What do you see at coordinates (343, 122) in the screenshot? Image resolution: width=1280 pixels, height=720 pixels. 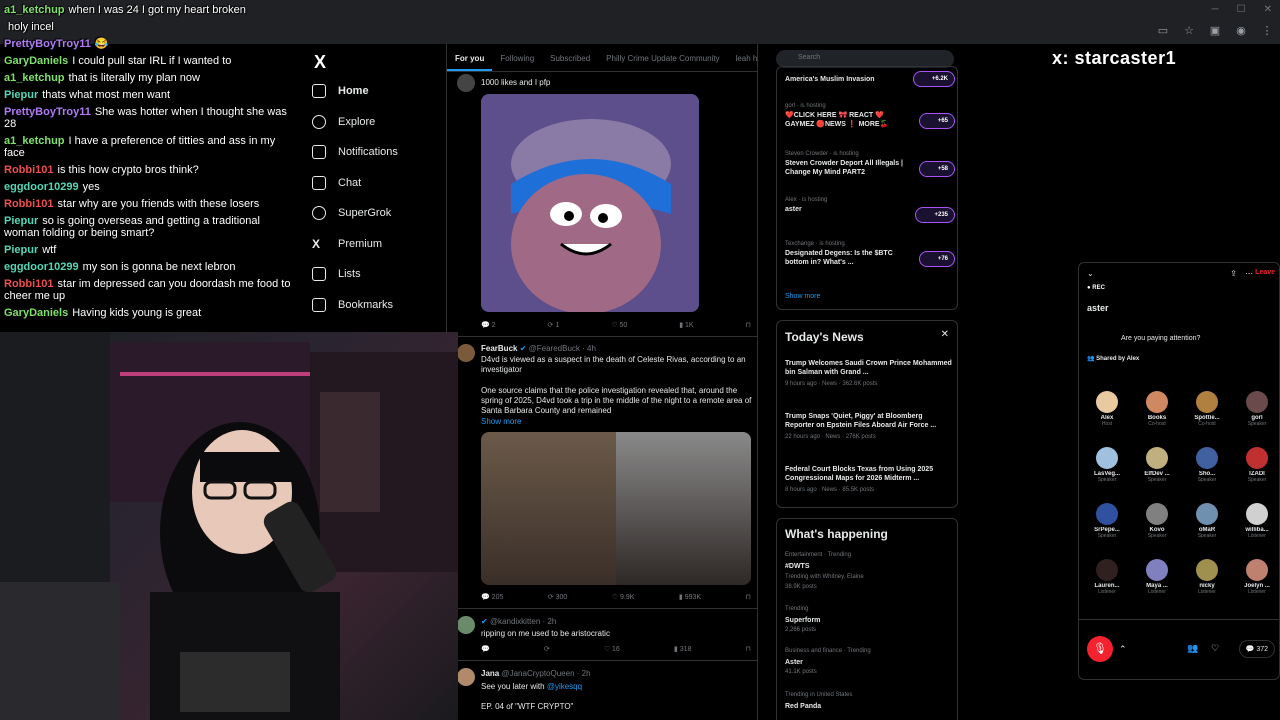 I see `nav-explore: Explore` at bounding box center [343, 122].